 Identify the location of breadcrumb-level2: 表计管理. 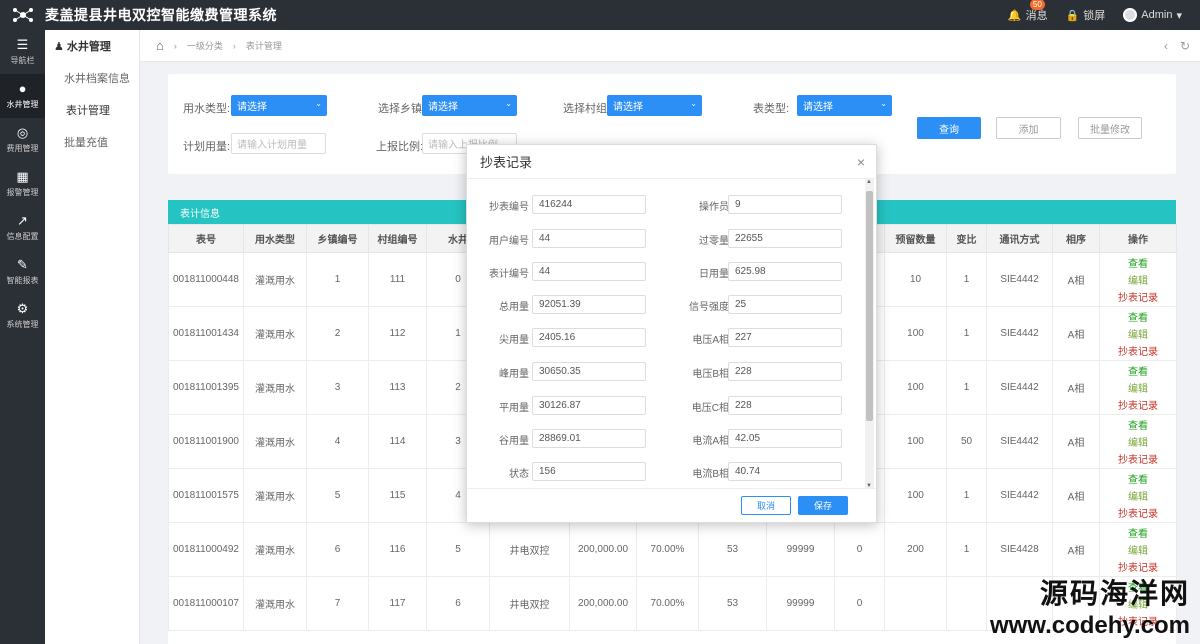
(264, 45).